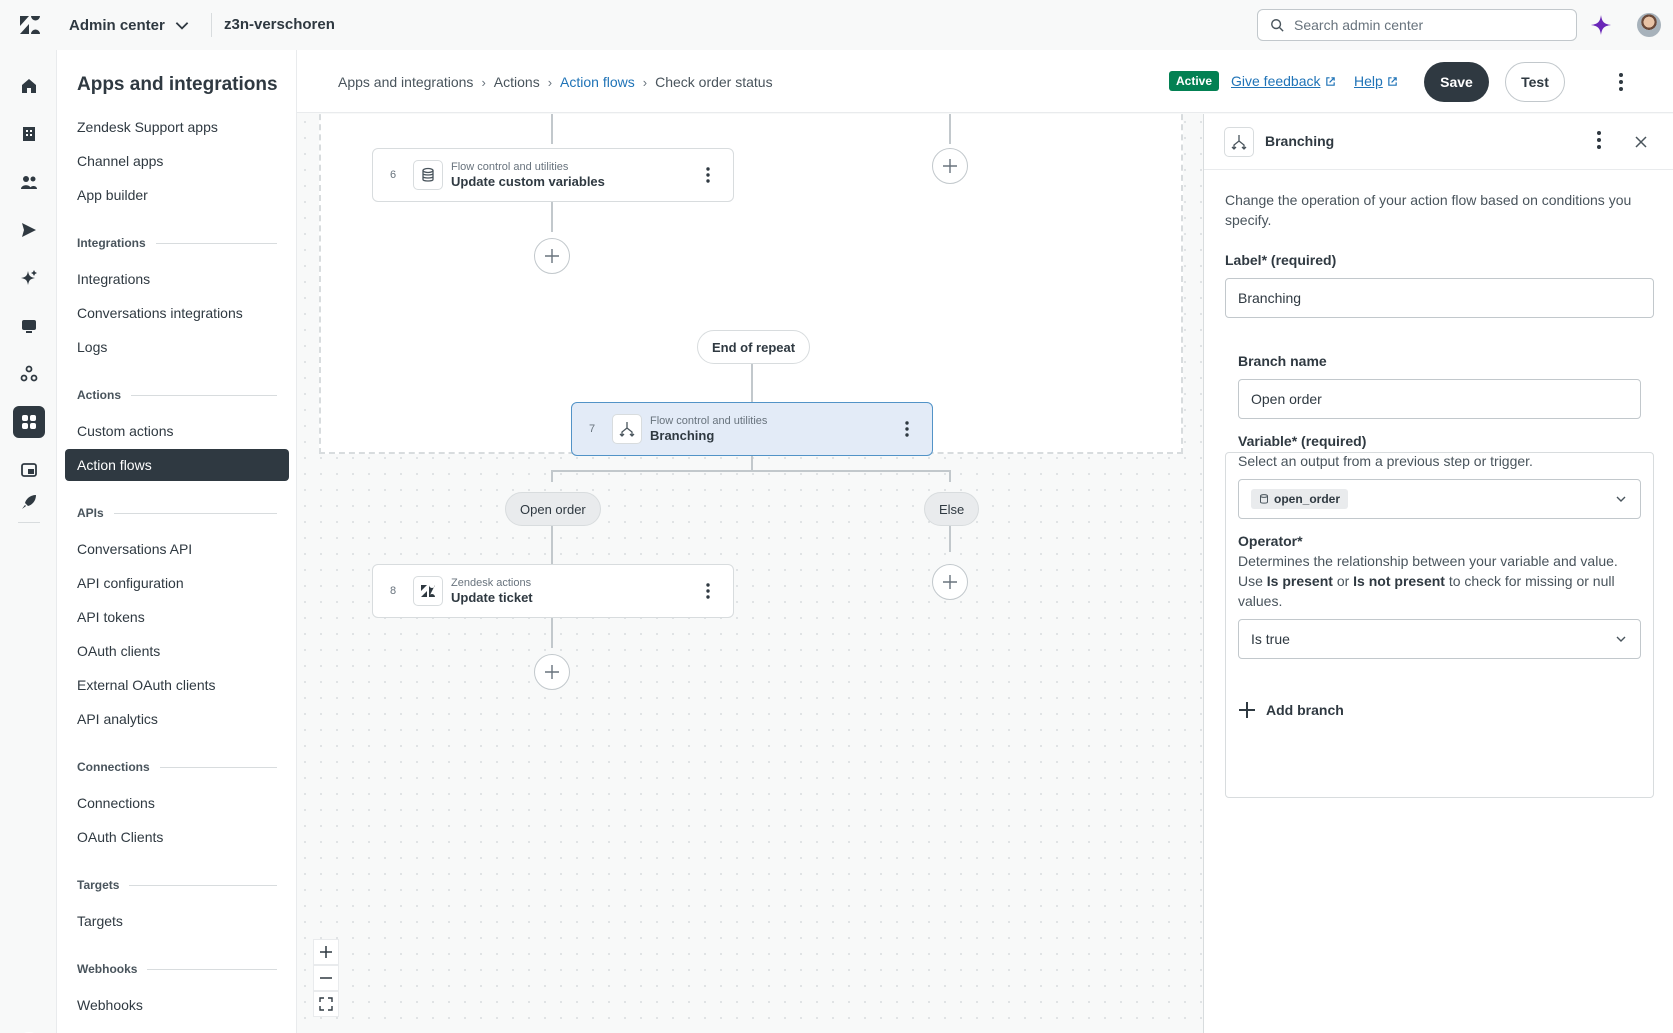 This screenshot has width=1673, height=1033. Describe the element at coordinates (517, 82) in the screenshot. I see `breadcrumb-actions: Actions` at that location.